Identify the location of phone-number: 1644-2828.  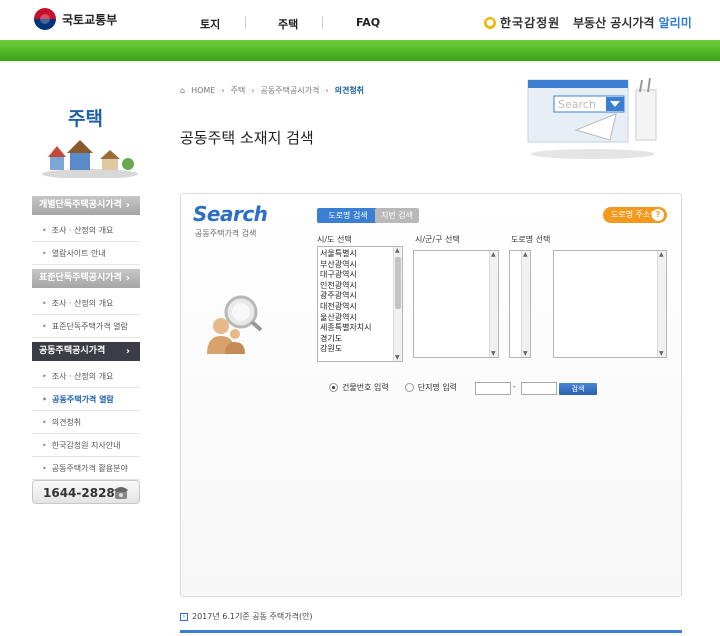
(79, 493).